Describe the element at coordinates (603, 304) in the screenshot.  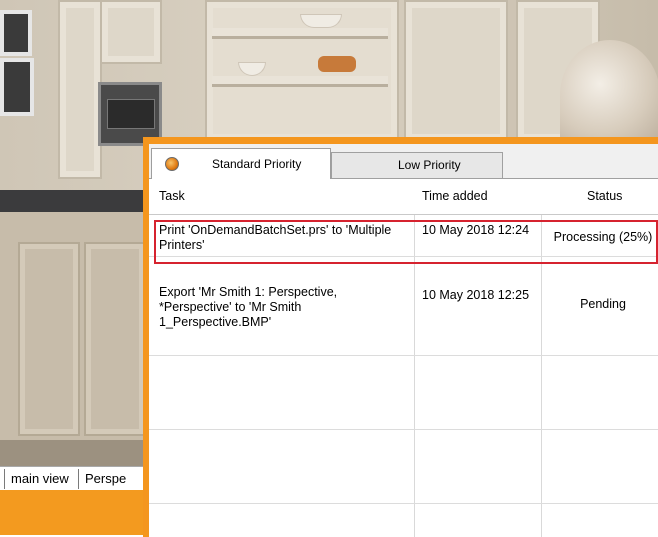
I see `status-cell: Pending` at that location.